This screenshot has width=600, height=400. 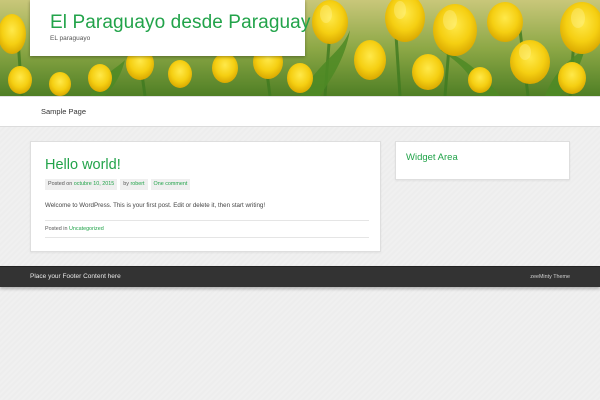 What do you see at coordinates (83, 165) in the screenshot?
I see `post-title: Hello world!` at bounding box center [83, 165].